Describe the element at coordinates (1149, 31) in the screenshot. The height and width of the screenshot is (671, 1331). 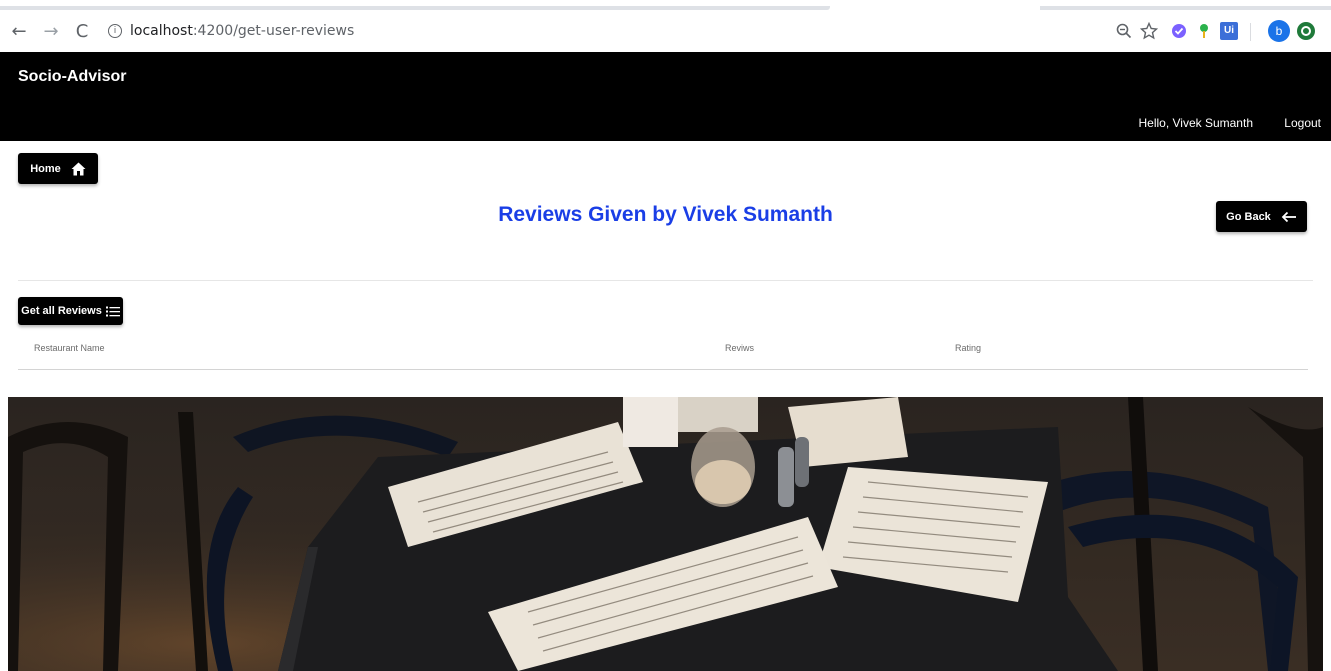
I see `bookmark-star-icon` at that location.